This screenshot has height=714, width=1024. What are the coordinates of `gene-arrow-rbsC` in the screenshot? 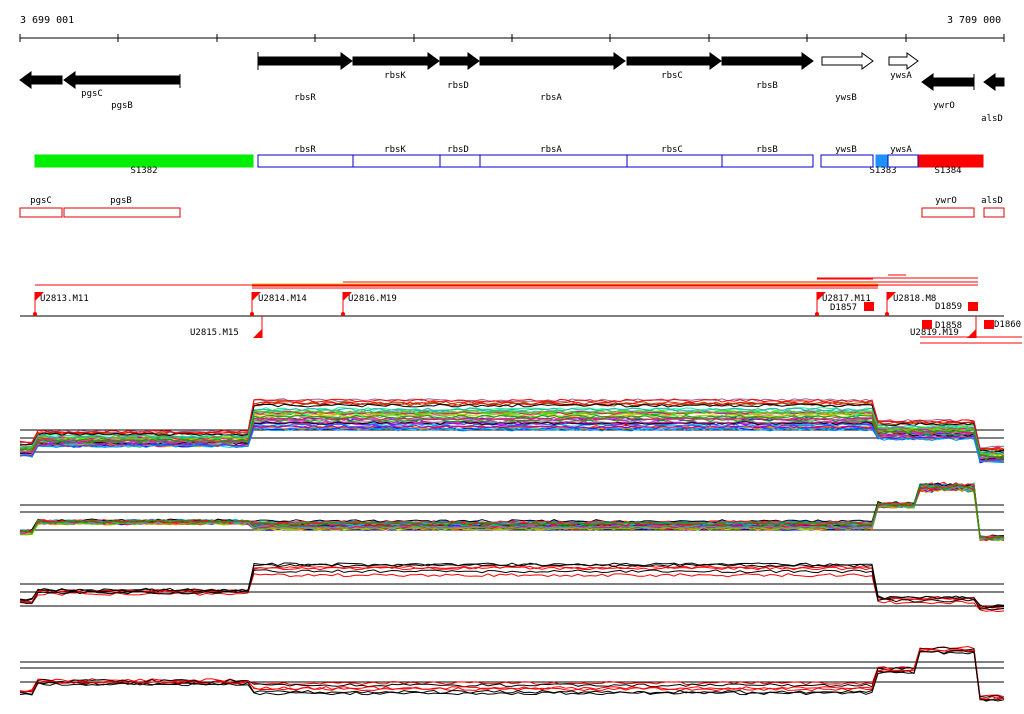 It's located at (674, 61).